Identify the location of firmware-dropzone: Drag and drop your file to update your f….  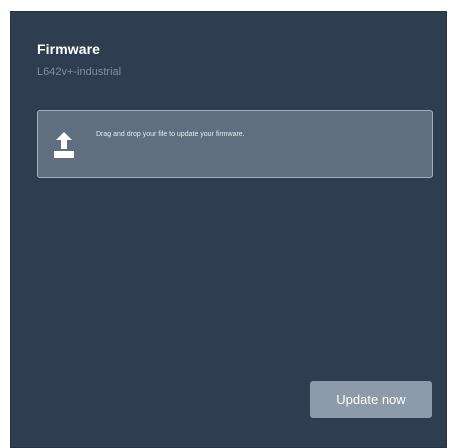
(235, 144).